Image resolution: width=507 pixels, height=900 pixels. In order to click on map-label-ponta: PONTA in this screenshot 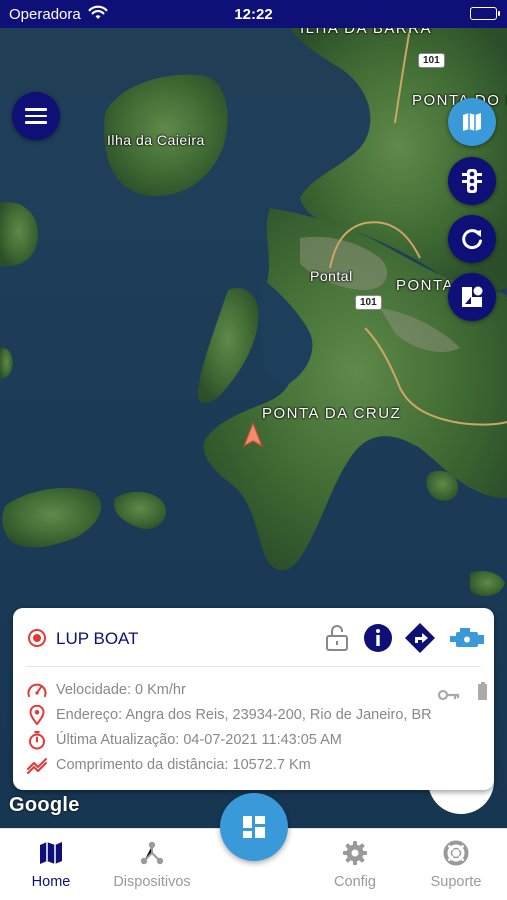, I will do `click(425, 285)`.